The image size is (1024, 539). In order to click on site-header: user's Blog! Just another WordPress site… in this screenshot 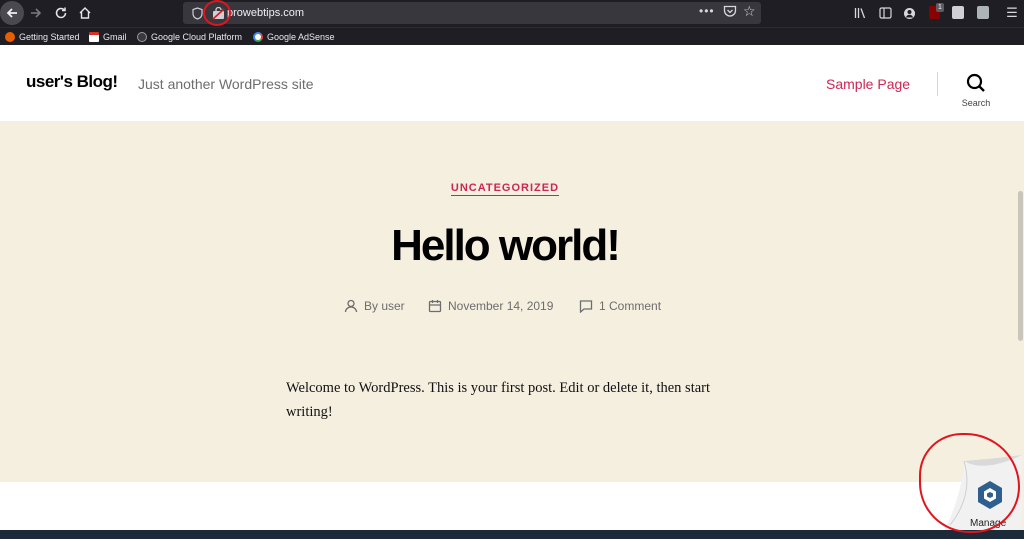, I will do `click(512, 83)`.